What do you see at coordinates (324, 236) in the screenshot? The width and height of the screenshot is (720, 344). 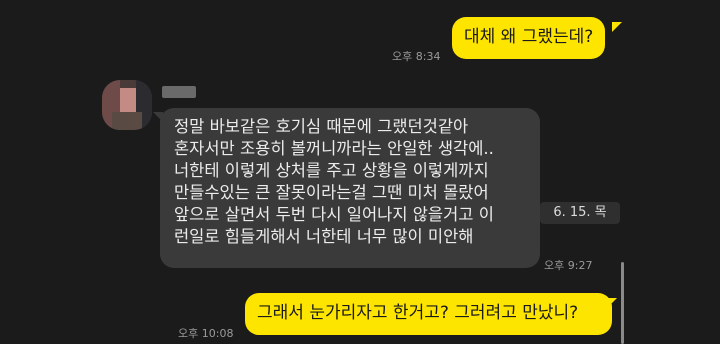 I see `message-line: 런일로 힘들게해서 너한테 너무 많이 미안해` at bounding box center [324, 236].